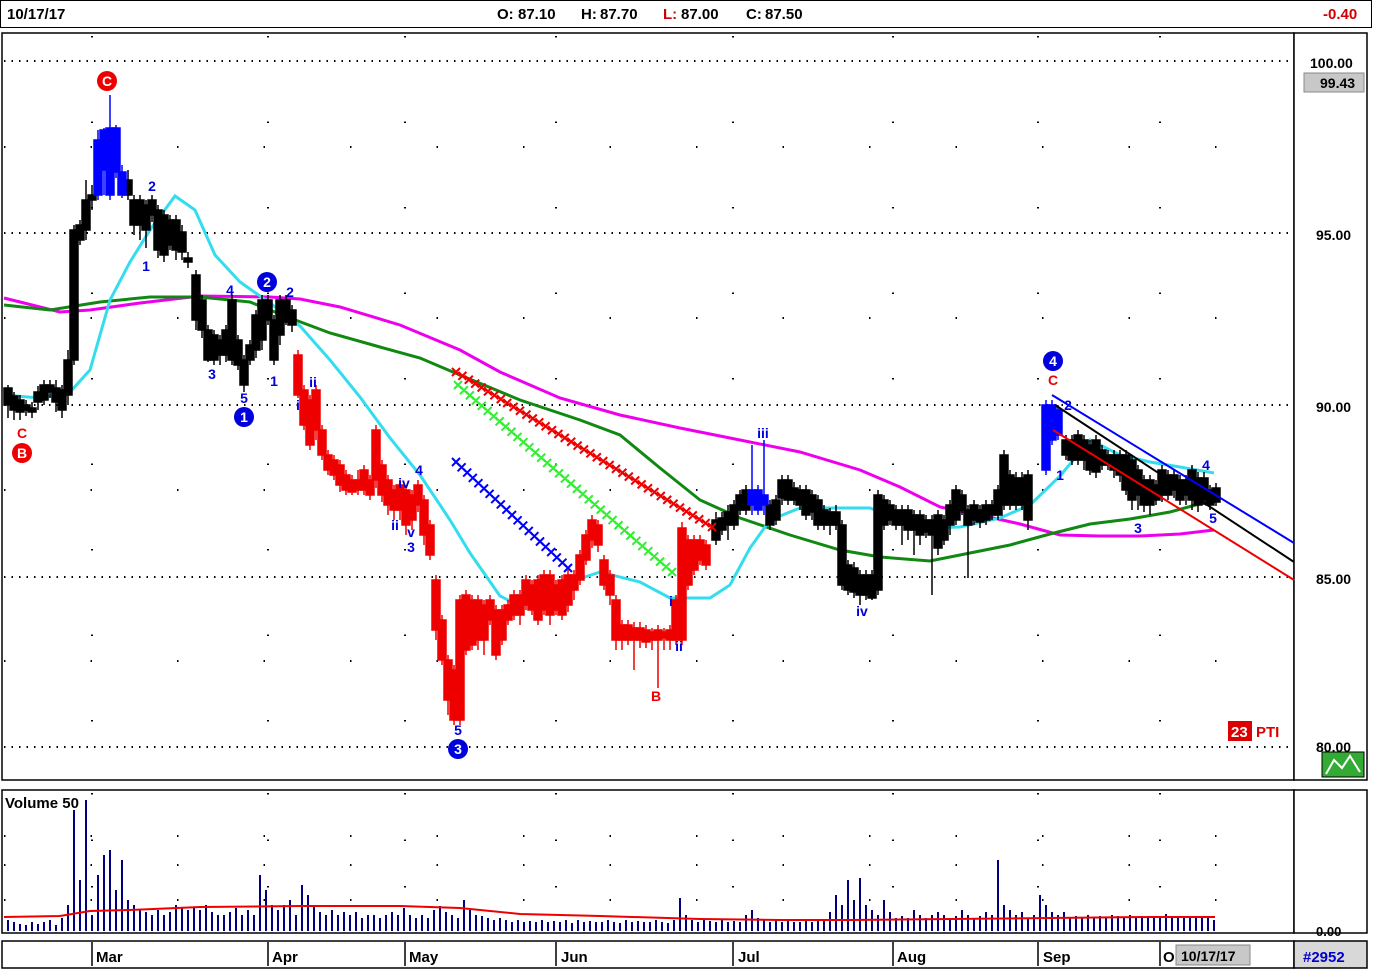 This screenshot has width=1400, height=970. Describe the element at coordinates (107, 81) in the screenshot. I see `wave-c-top: C` at that location.